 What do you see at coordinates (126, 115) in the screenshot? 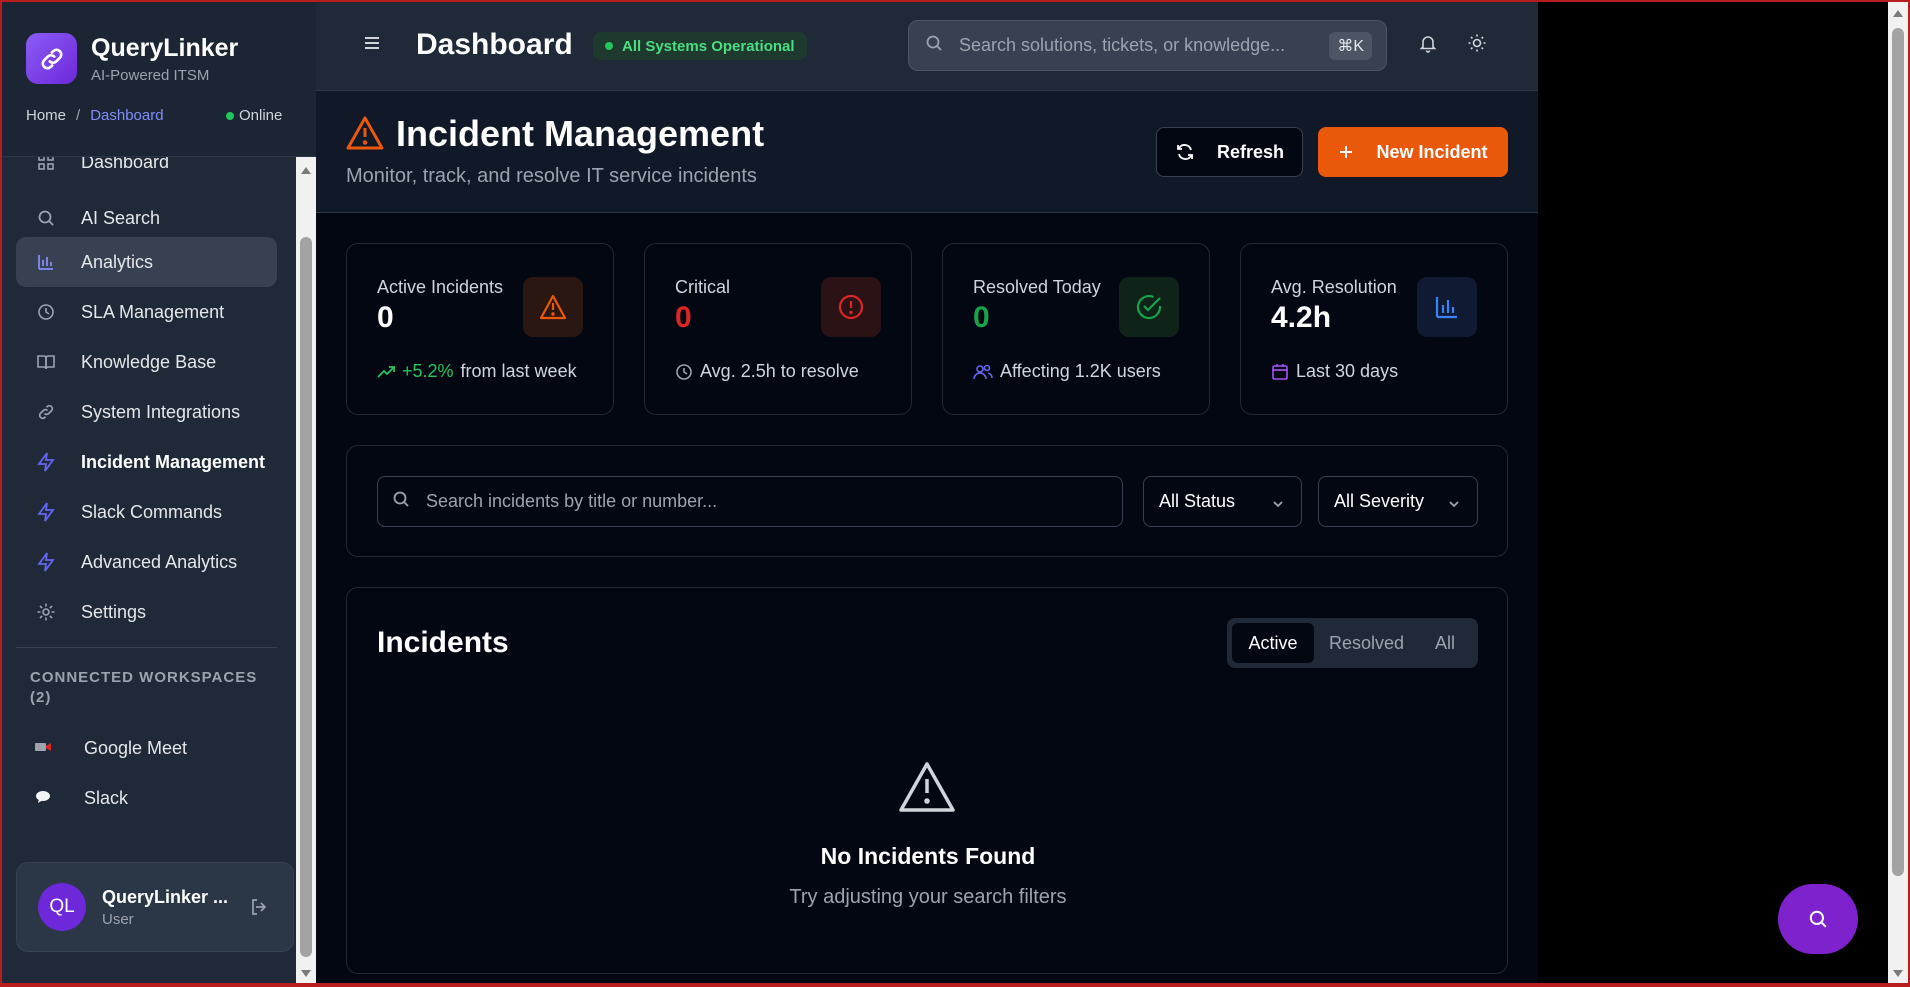
I see `breadcrumb-current: Dashboard` at bounding box center [126, 115].